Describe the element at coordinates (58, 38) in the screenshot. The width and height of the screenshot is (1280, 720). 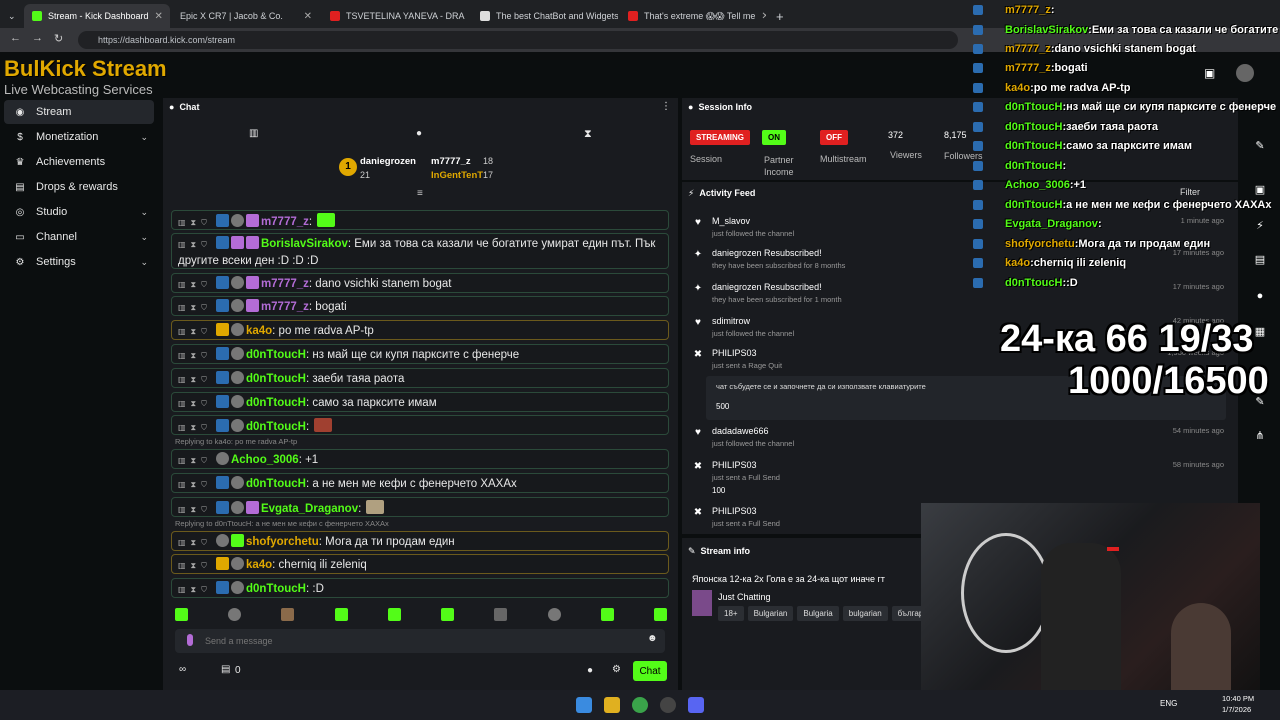
I see `reload-icon: ↻` at that location.